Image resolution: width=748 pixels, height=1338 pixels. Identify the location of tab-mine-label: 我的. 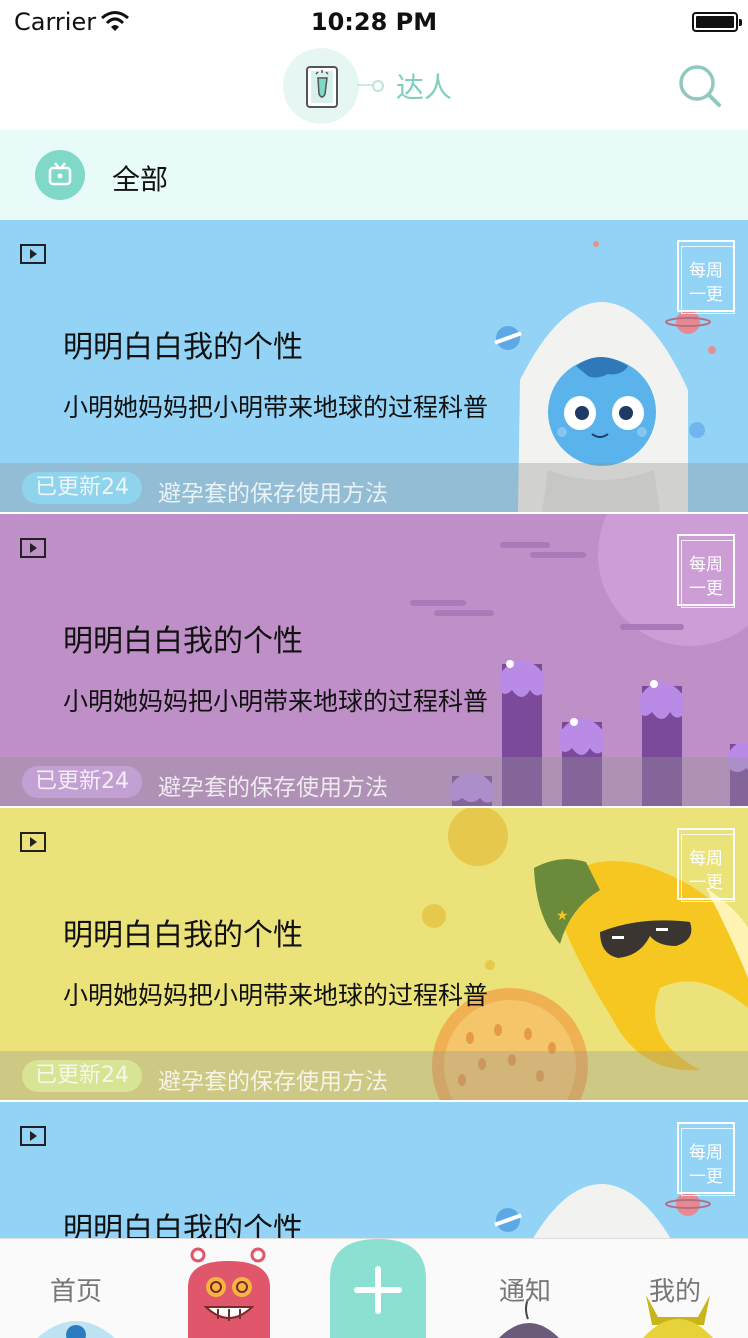
(675, 1292).